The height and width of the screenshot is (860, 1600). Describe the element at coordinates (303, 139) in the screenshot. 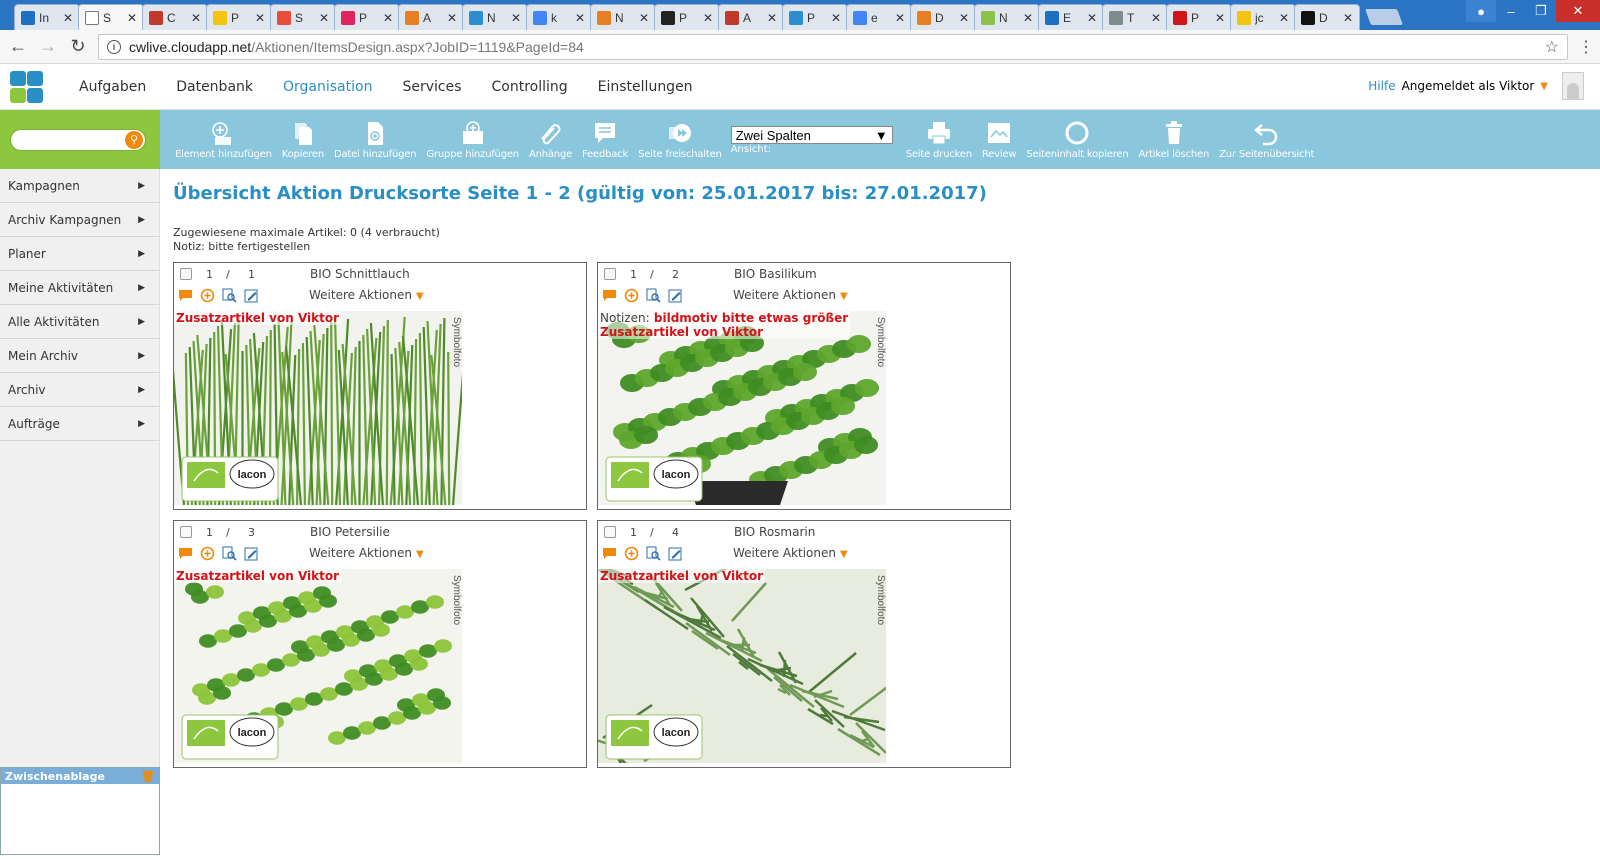

I see `copy-button: Kopieren` at that location.